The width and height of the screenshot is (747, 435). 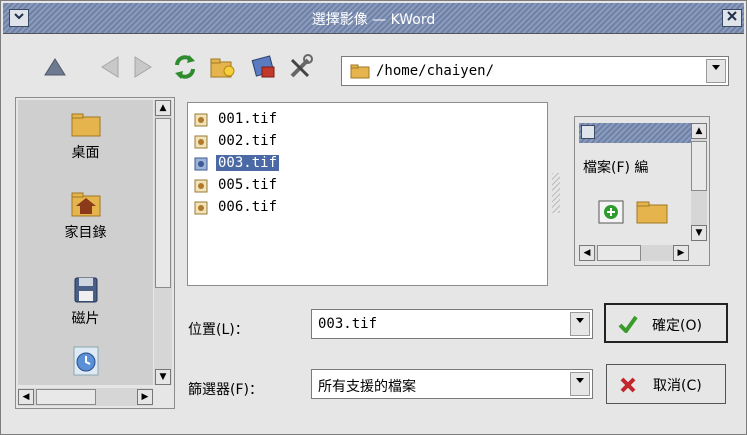 What do you see at coordinates (218, 330) in the screenshot?
I see `location-label: 位置(L)：` at bounding box center [218, 330].